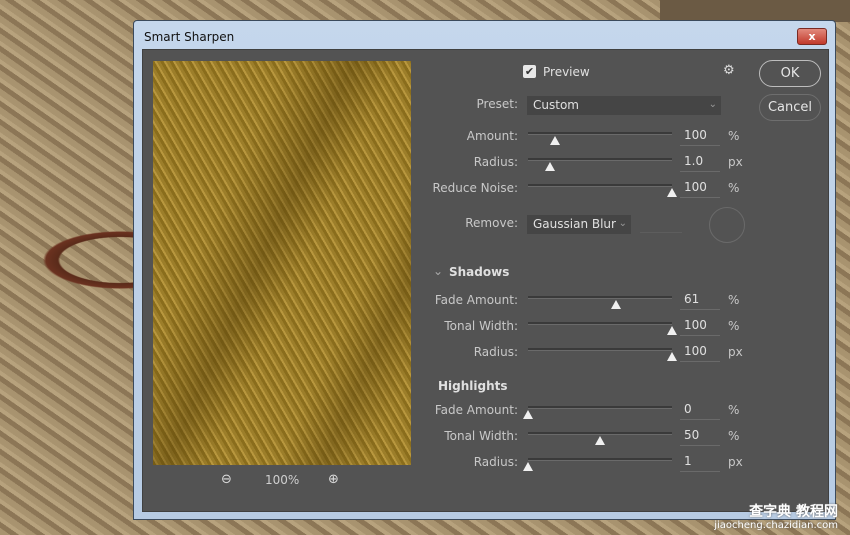  I want to click on preset-select: Custom ⌄, so click(624, 105).